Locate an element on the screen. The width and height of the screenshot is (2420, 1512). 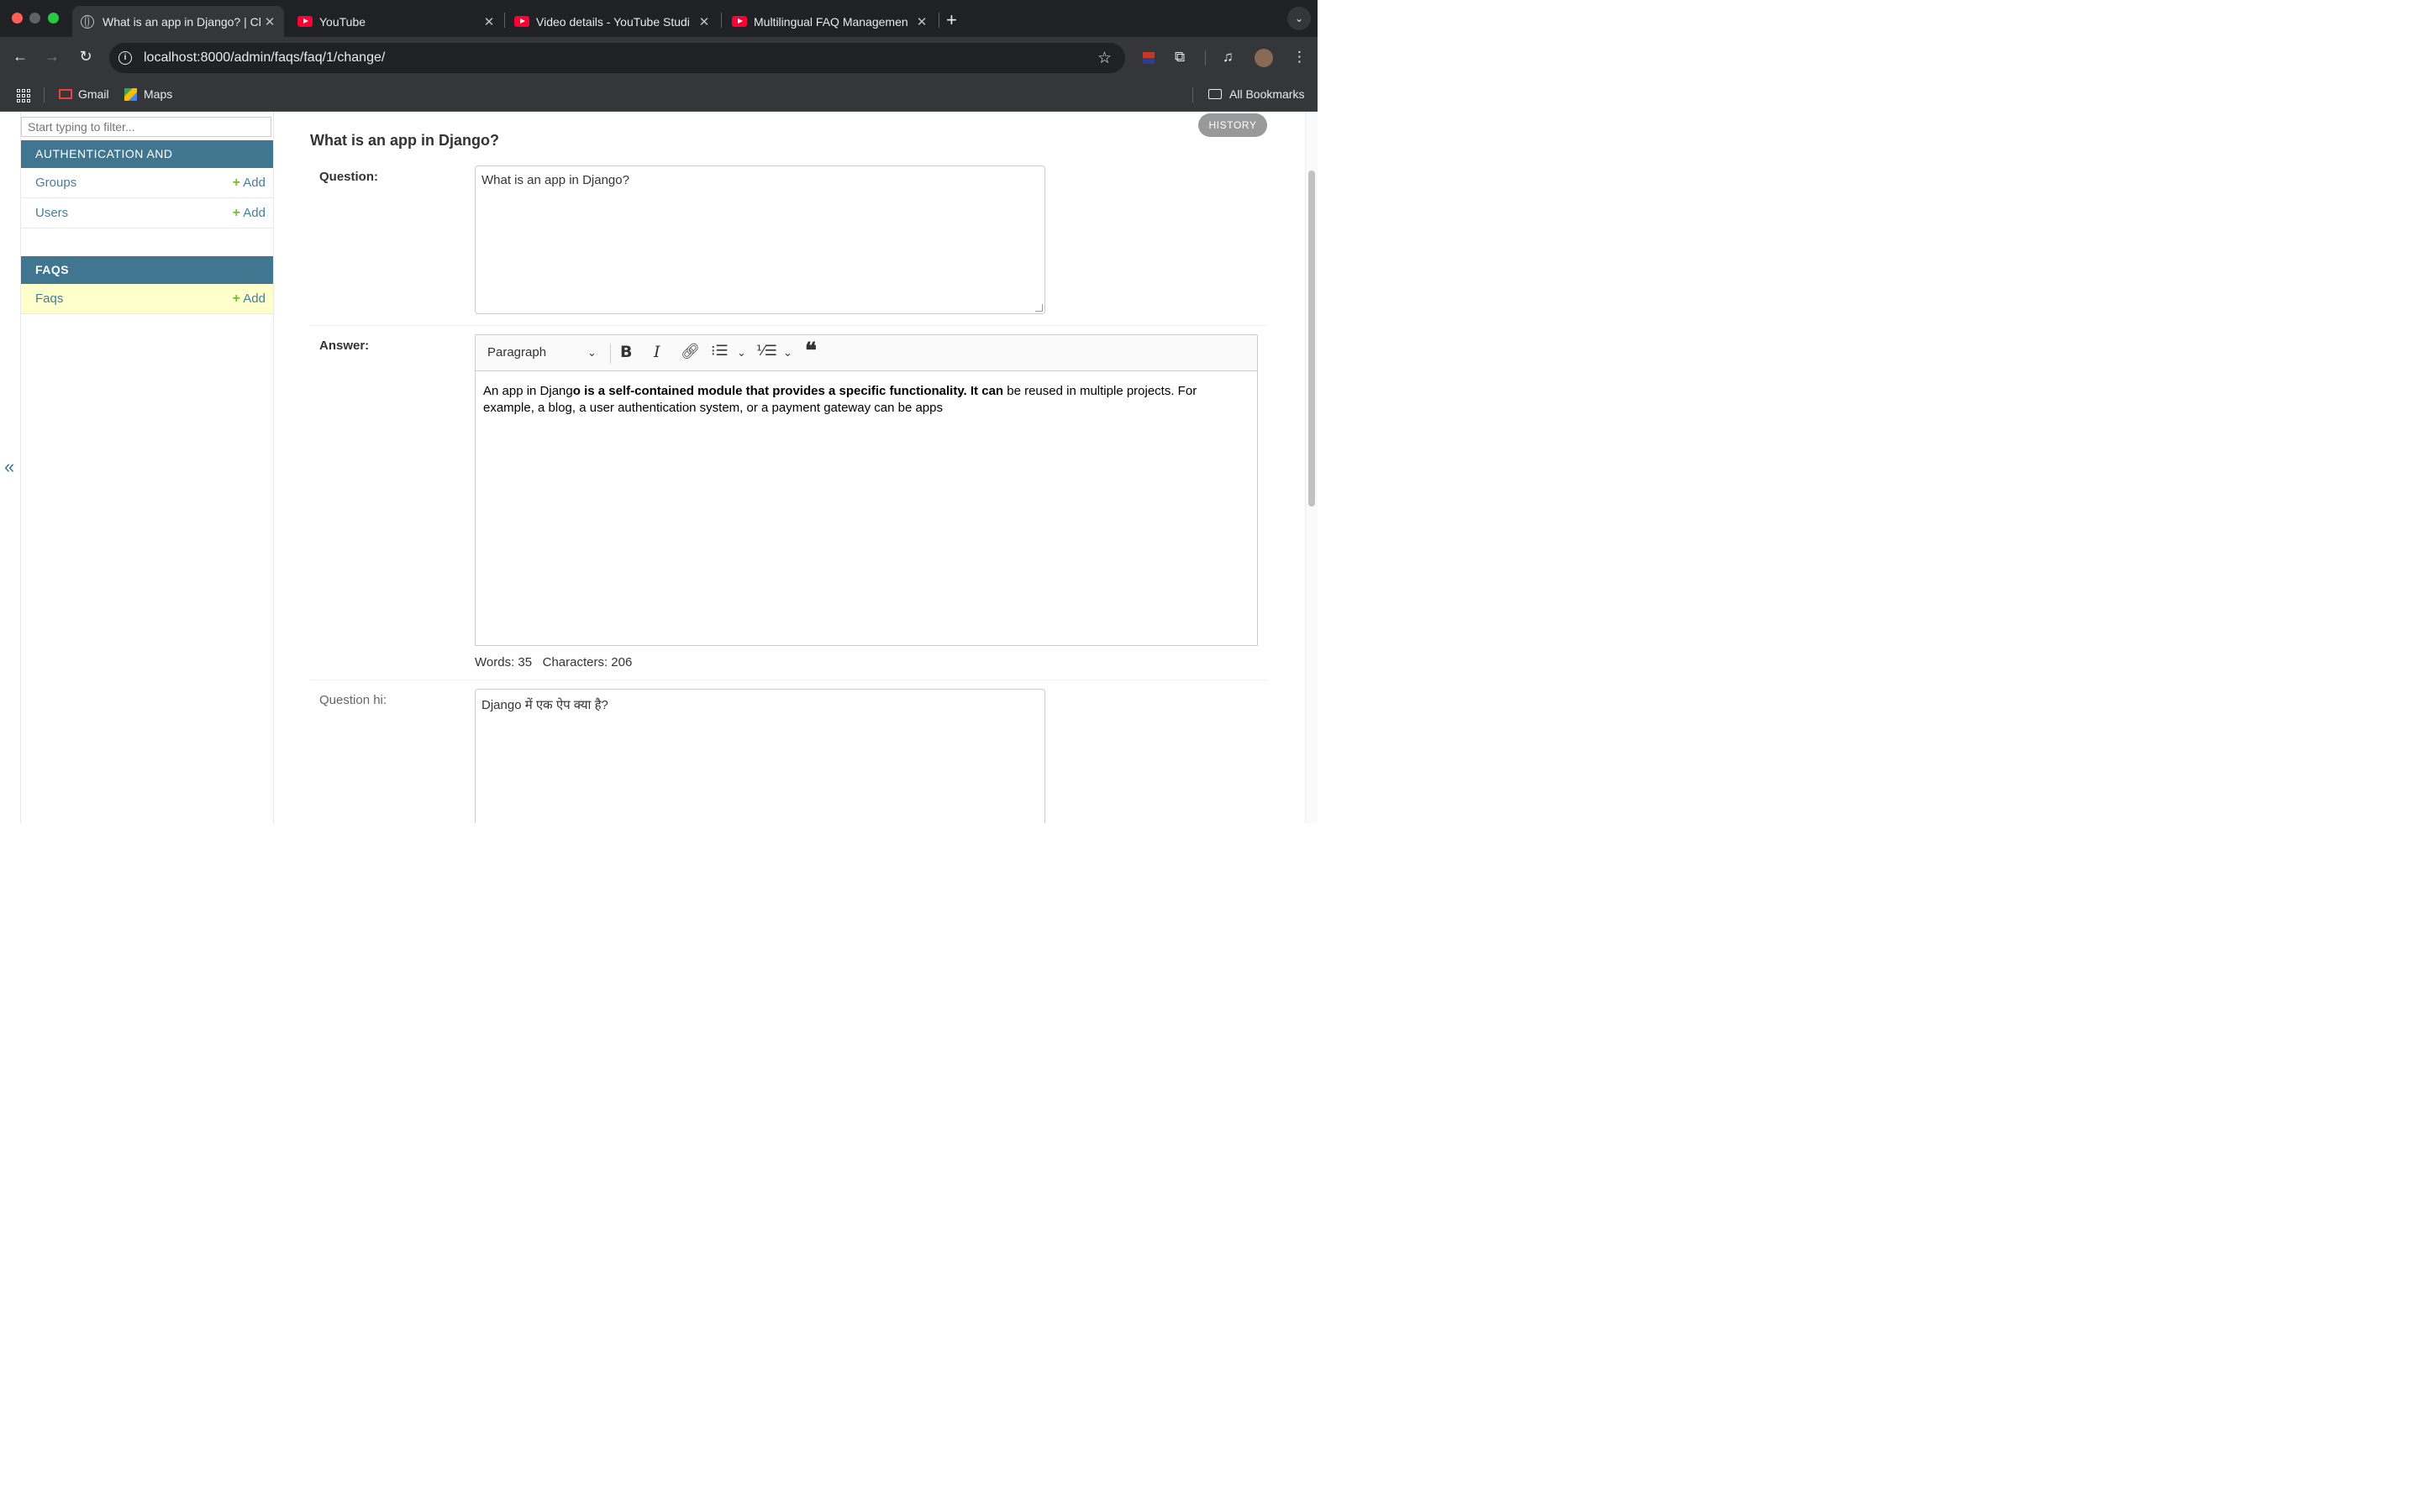
form-row-question-hi: Question hi: Django में एक ऐप क्या है? is located at coordinates (788, 756).